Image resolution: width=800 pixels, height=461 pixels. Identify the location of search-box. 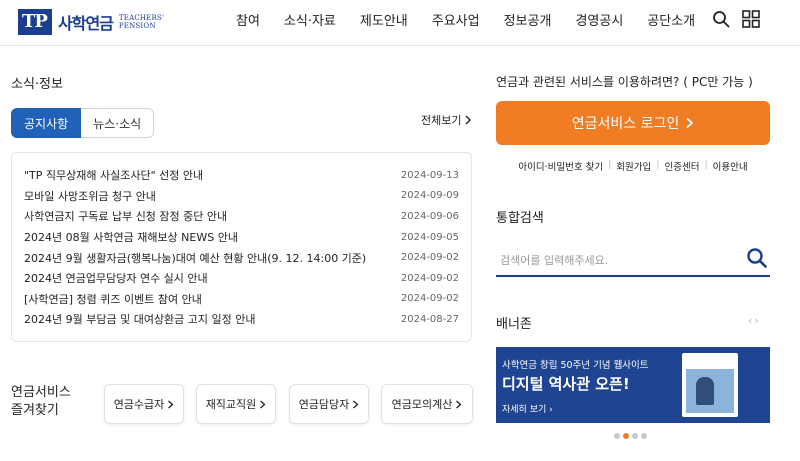
(633, 260).